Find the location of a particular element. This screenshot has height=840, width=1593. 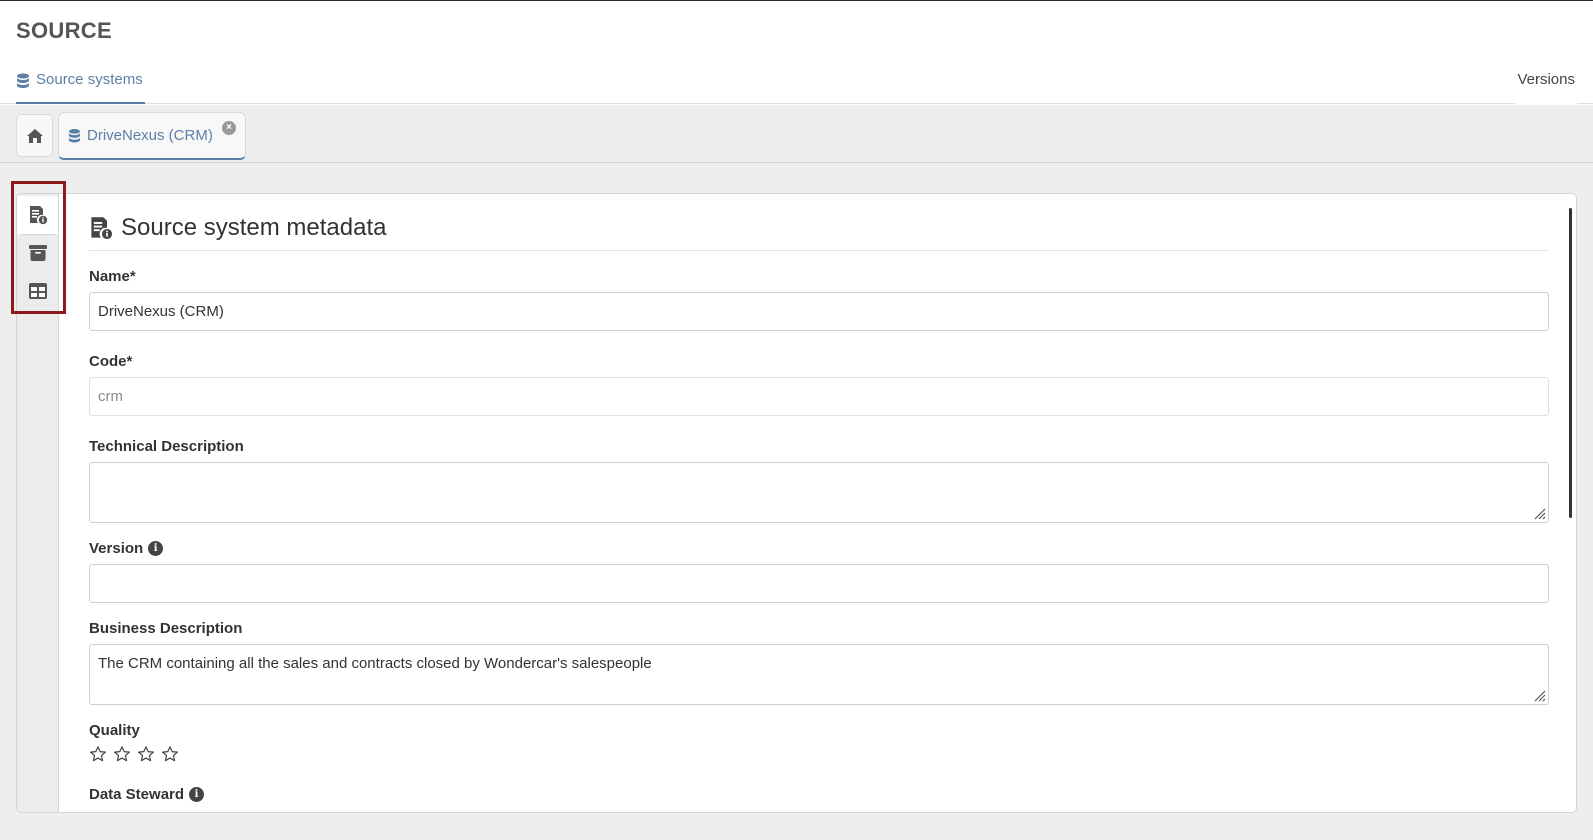

rail-table-button is located at coordinates (37, 291).